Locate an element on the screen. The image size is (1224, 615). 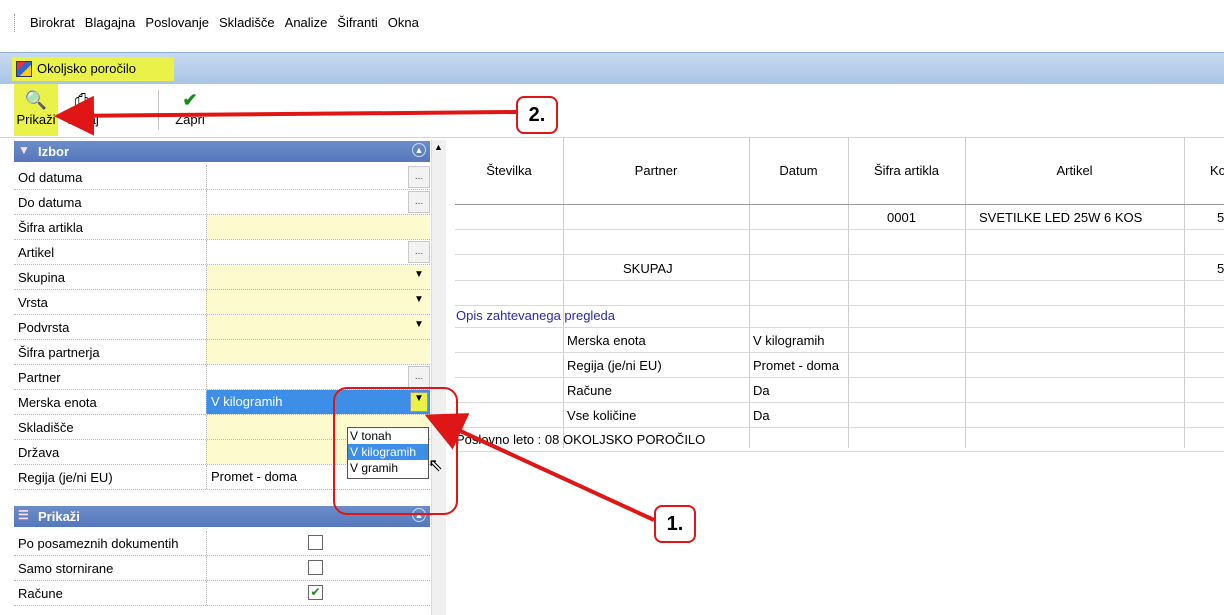
field-label: Šifra artikla is located at coordinates (51, 227).